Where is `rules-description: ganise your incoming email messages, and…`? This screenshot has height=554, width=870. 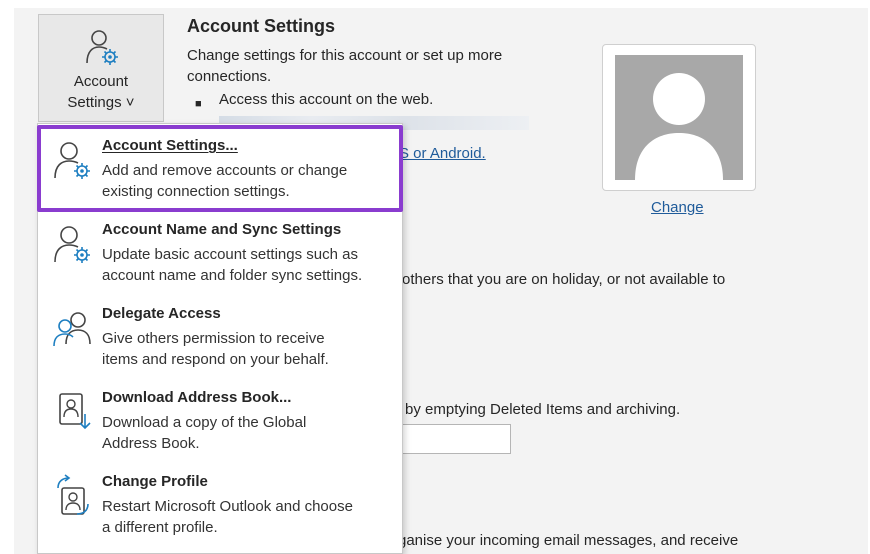 rules-description: ganise your incoming email messages, and… is located at coordinates (568, 540).